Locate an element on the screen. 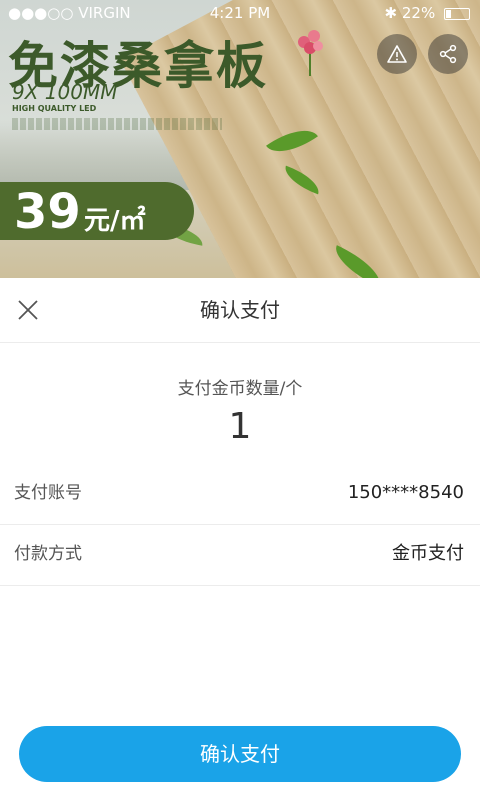 The image size is (480, 800). account-row: 支付账号 150****8540 is located at coordinates (240, 493).